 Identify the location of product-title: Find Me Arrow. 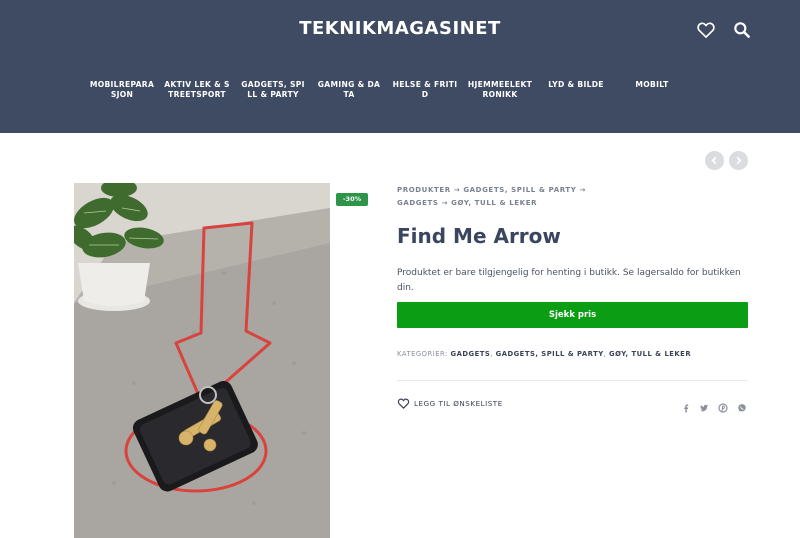
(479, 236).